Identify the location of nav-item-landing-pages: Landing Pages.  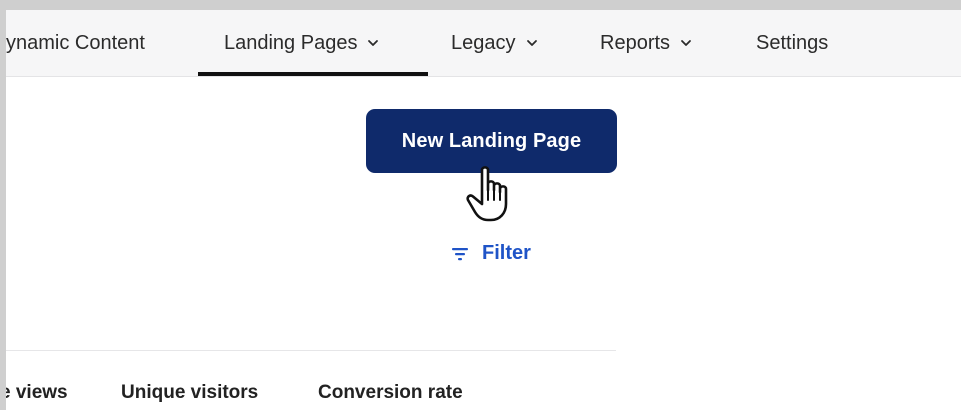
(301, 43).